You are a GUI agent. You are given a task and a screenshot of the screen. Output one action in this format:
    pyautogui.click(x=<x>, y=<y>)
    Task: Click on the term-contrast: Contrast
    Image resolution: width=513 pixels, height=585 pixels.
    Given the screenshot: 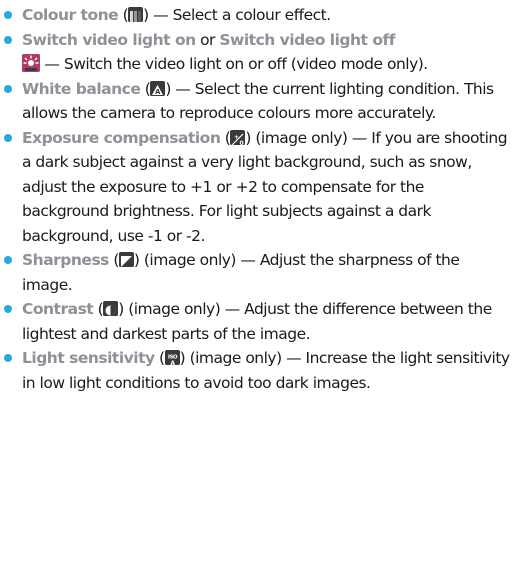 What is the action you would take?
    pyautogui.click(x=58, y=309)
    